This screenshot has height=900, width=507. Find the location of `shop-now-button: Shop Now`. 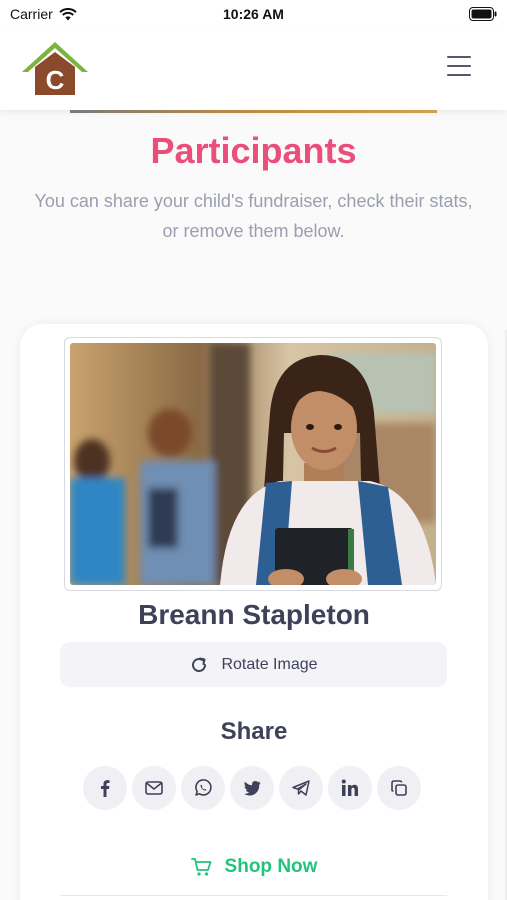

shop-now-button: Shop Now is located at coordinates (254, 867).